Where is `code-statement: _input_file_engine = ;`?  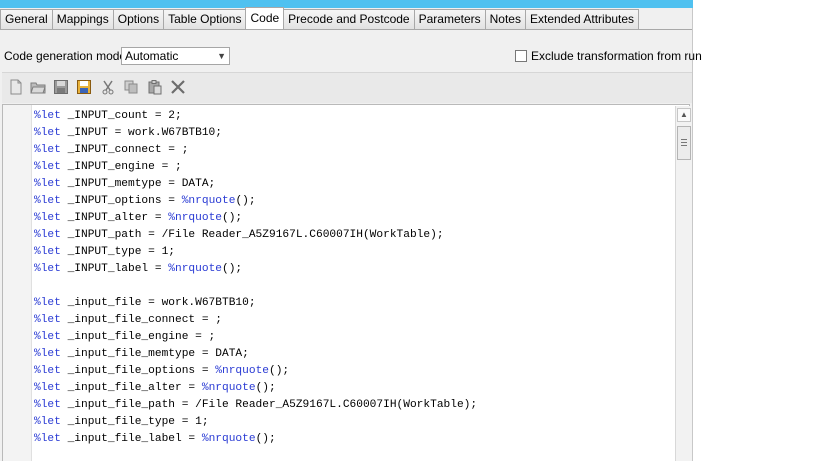 code-statement: _input_file_engine = ; is located at coordinates (138, 337).